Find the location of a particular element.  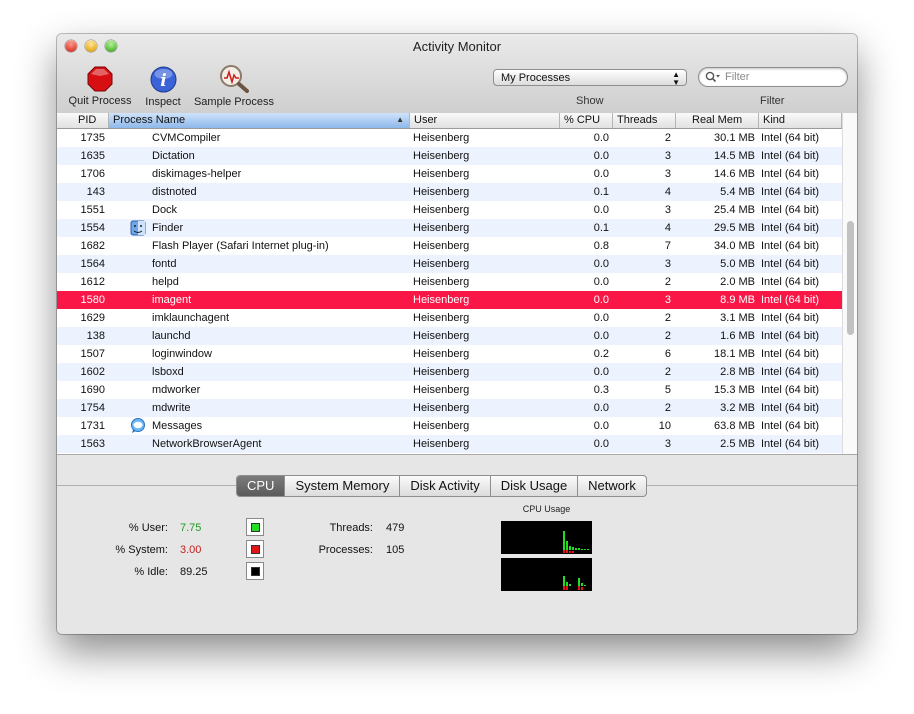

tab-network: Network is located at coordinates (612, 486).